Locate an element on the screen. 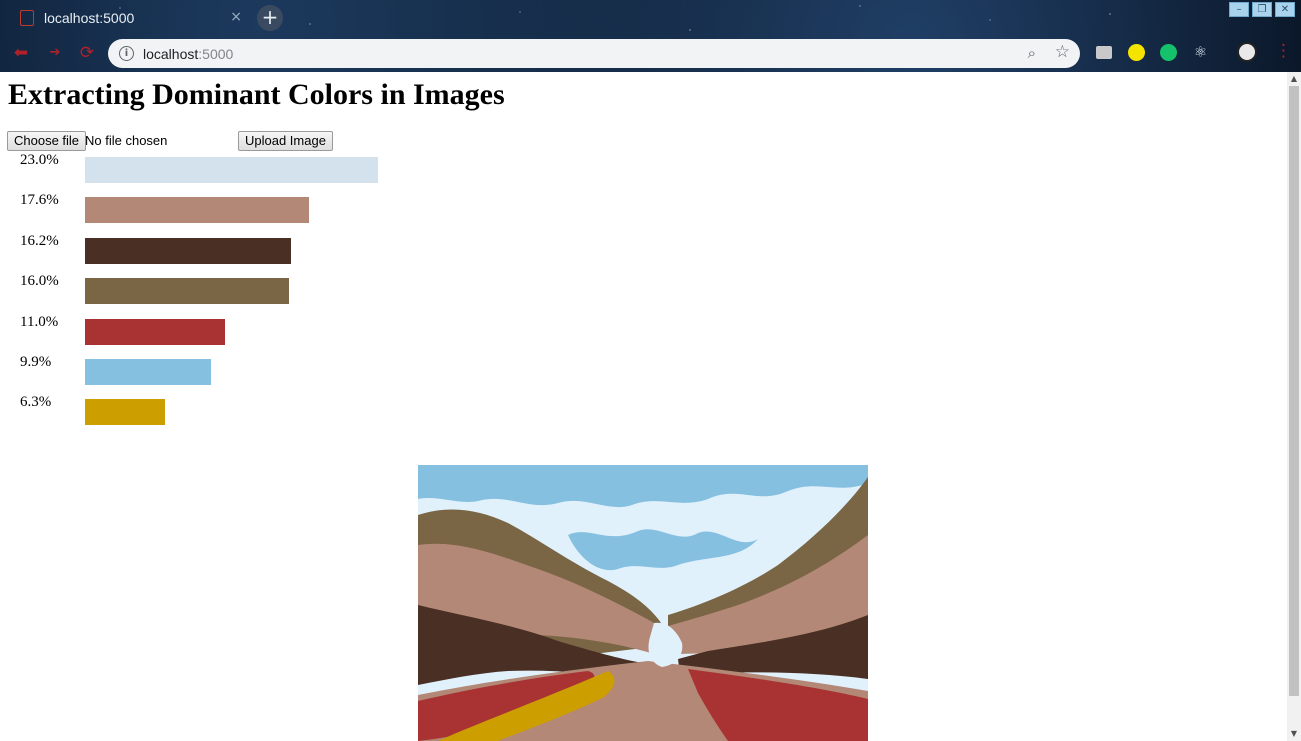 This screenshot has height=741, width=1301. percentage-label: 23.0% is located at coordinates (39, 160).